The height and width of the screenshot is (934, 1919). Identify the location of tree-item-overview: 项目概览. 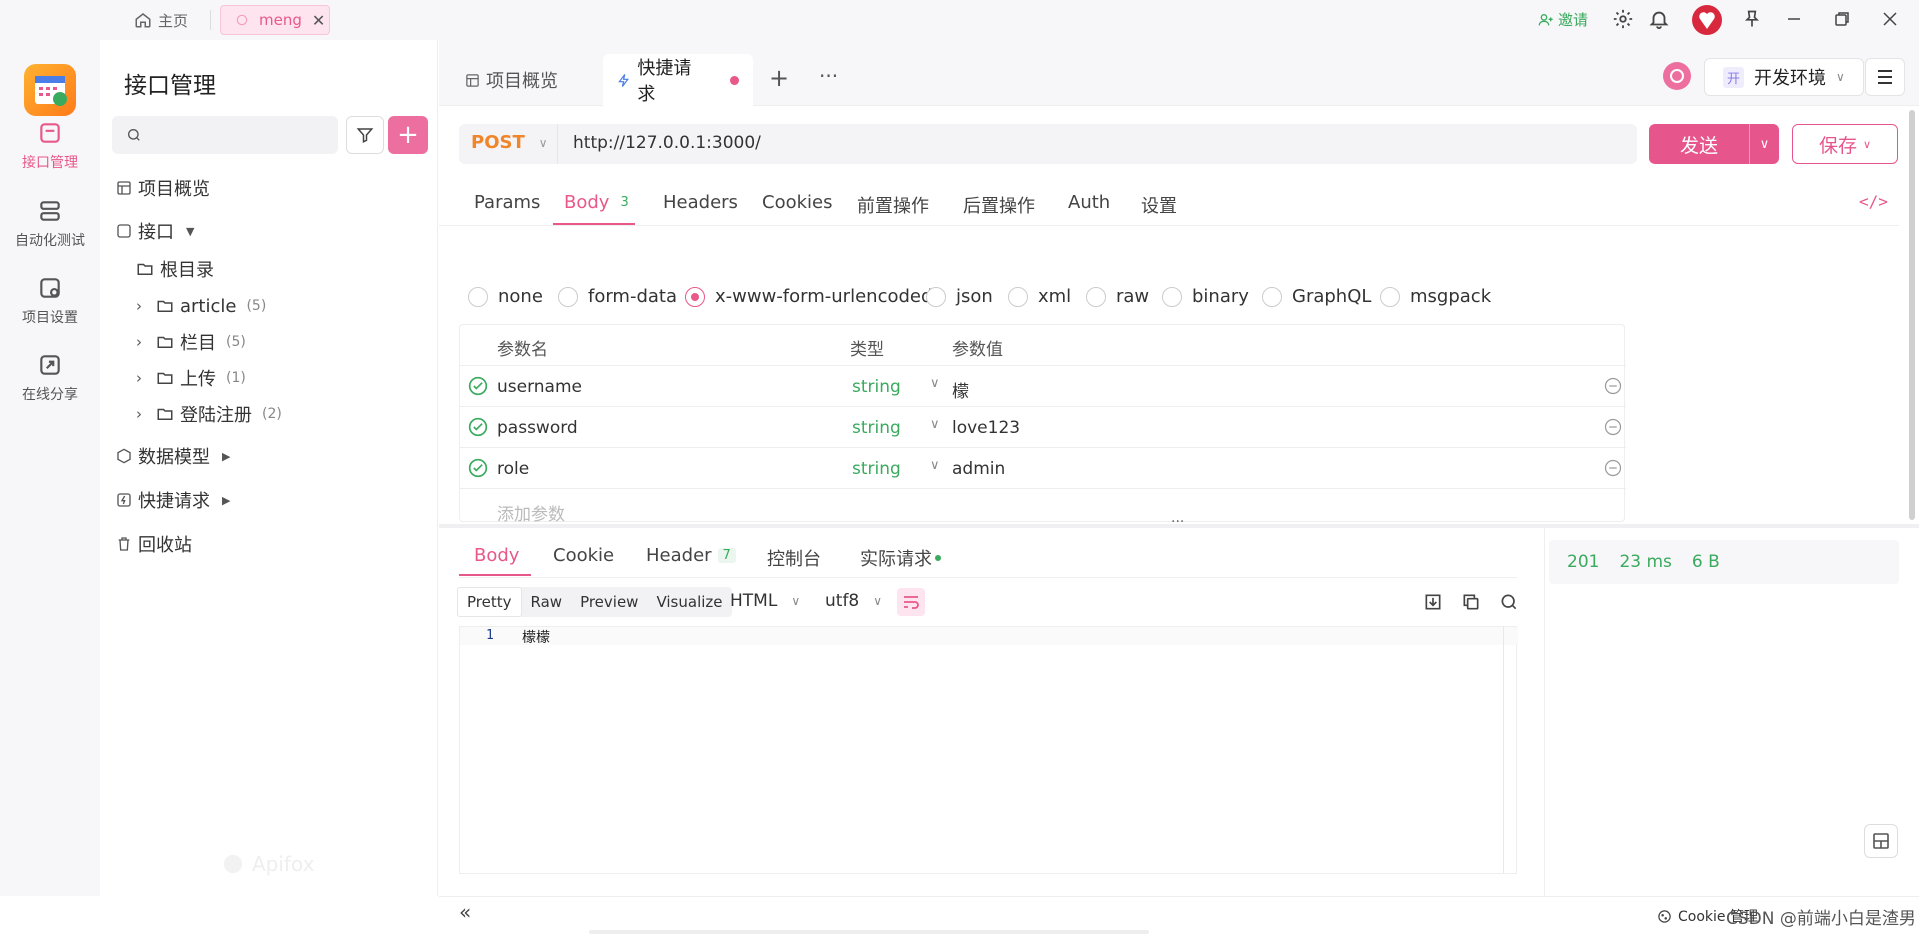
(163, 188).